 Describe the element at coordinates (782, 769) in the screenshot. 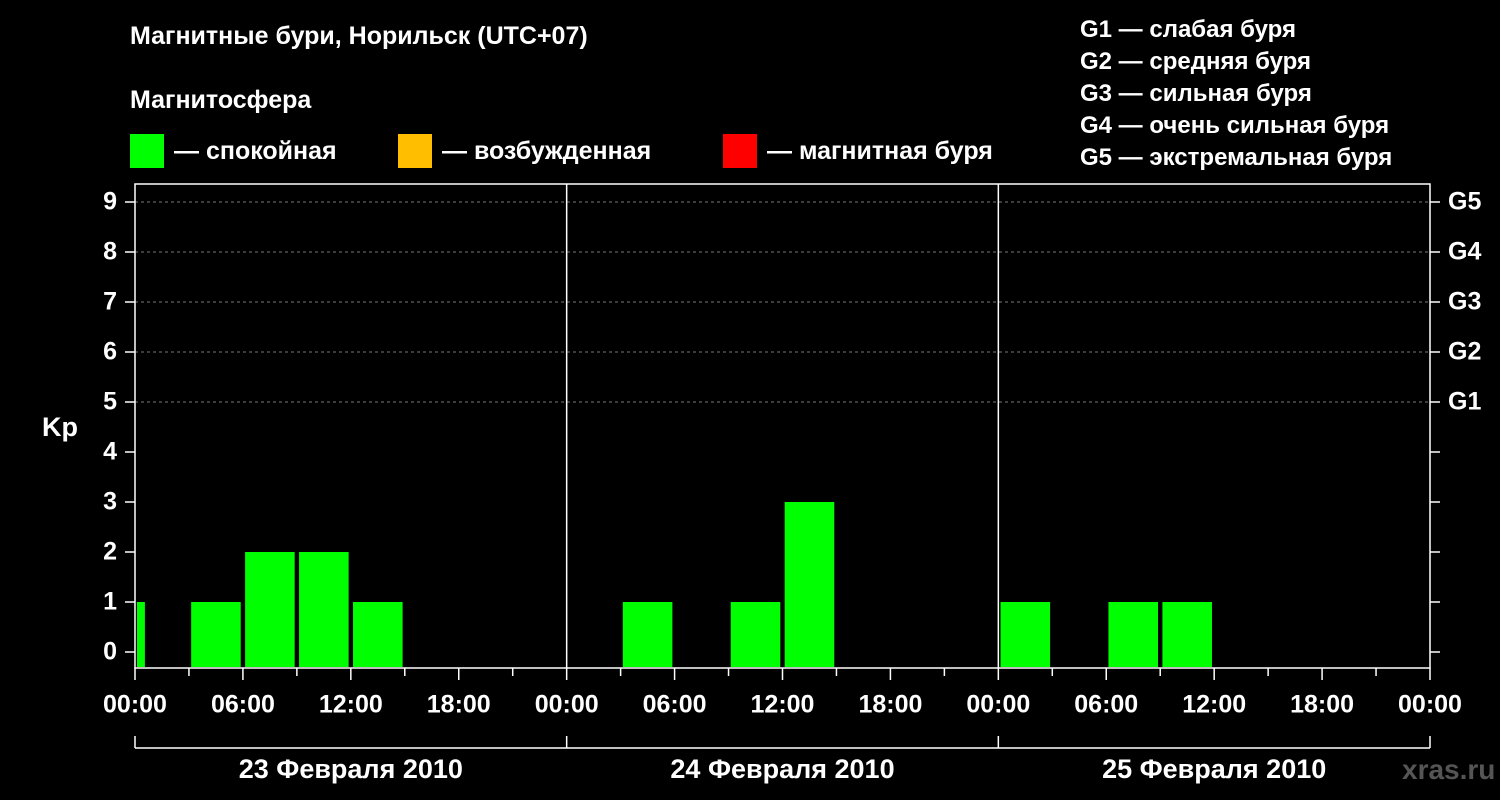

I see `day-label: 24 Февраля 2010` at that location.